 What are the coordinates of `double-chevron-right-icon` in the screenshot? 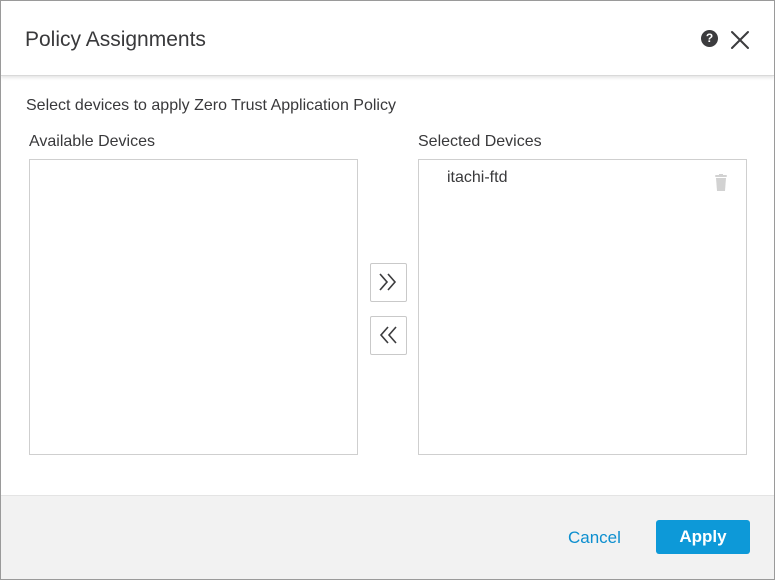 It's located at (388, 282).